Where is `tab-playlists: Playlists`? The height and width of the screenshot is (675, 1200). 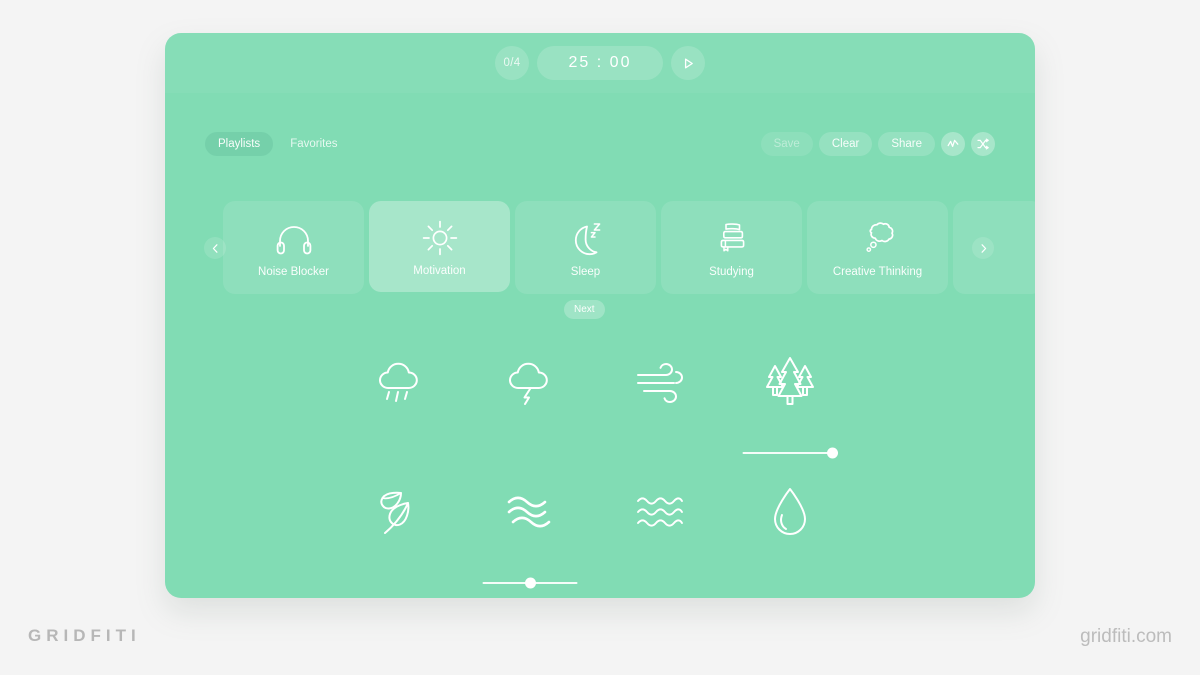
tab-playlists: Playlists is located at coordinates (239, 144).